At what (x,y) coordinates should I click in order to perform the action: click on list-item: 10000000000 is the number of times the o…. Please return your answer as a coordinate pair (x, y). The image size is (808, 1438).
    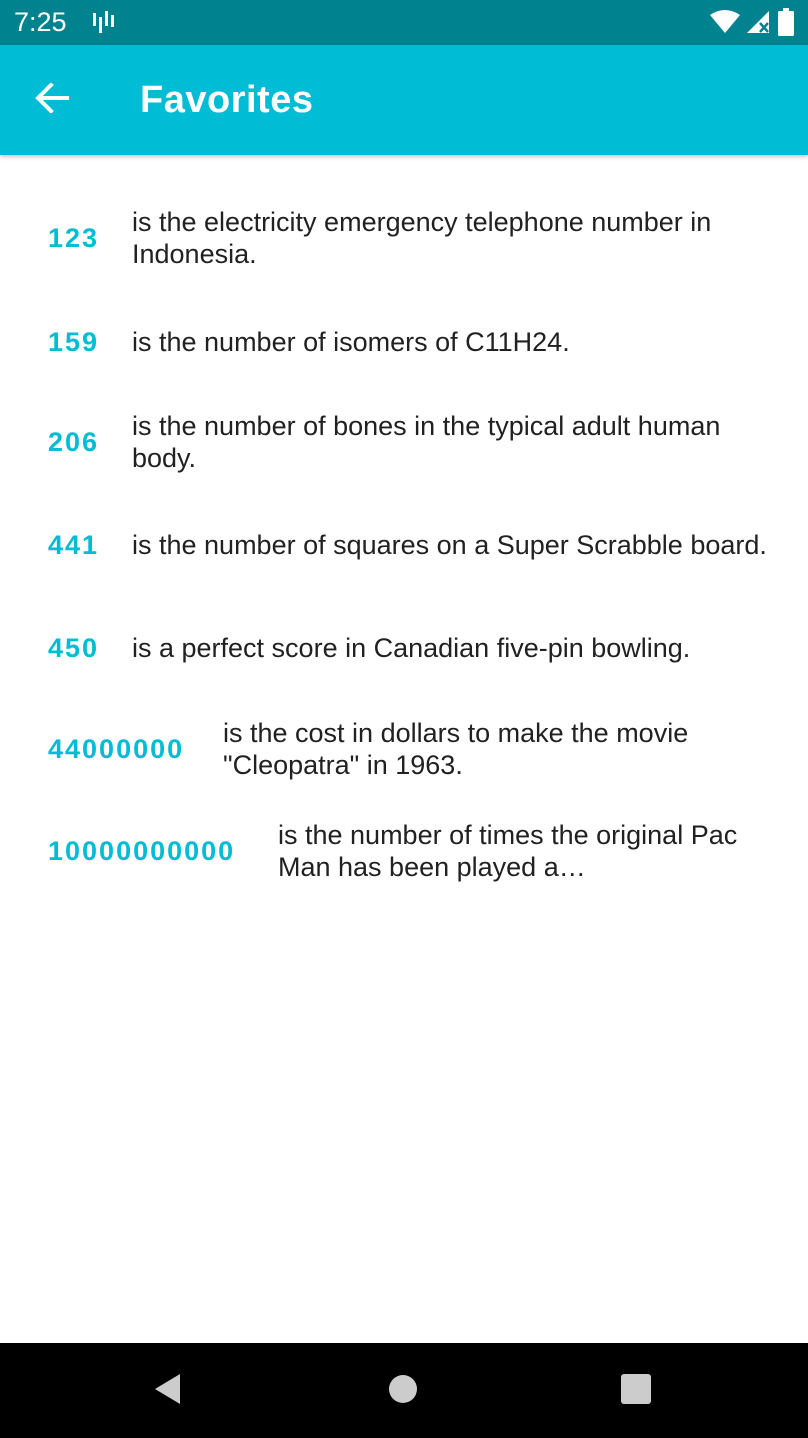
    Looking at the image, I should click on (404, 851).